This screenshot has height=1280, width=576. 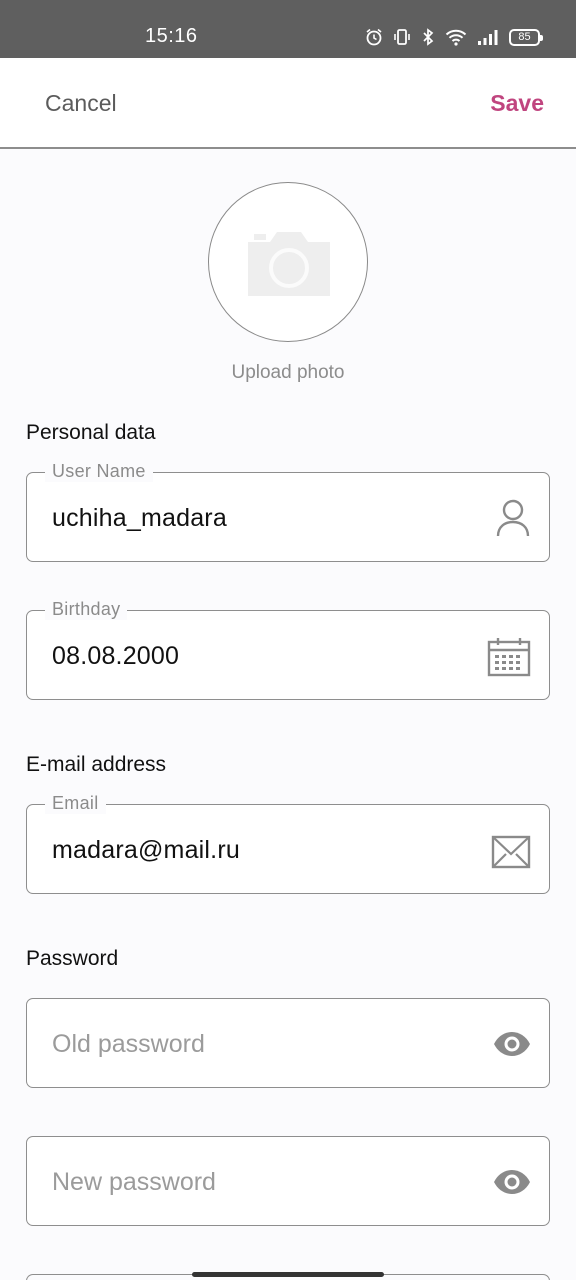 What do you see at coordinates (288, 843) in the screenshot?
I see `email-field: Email madara@mail.ru` at bounding box center [288, 843].